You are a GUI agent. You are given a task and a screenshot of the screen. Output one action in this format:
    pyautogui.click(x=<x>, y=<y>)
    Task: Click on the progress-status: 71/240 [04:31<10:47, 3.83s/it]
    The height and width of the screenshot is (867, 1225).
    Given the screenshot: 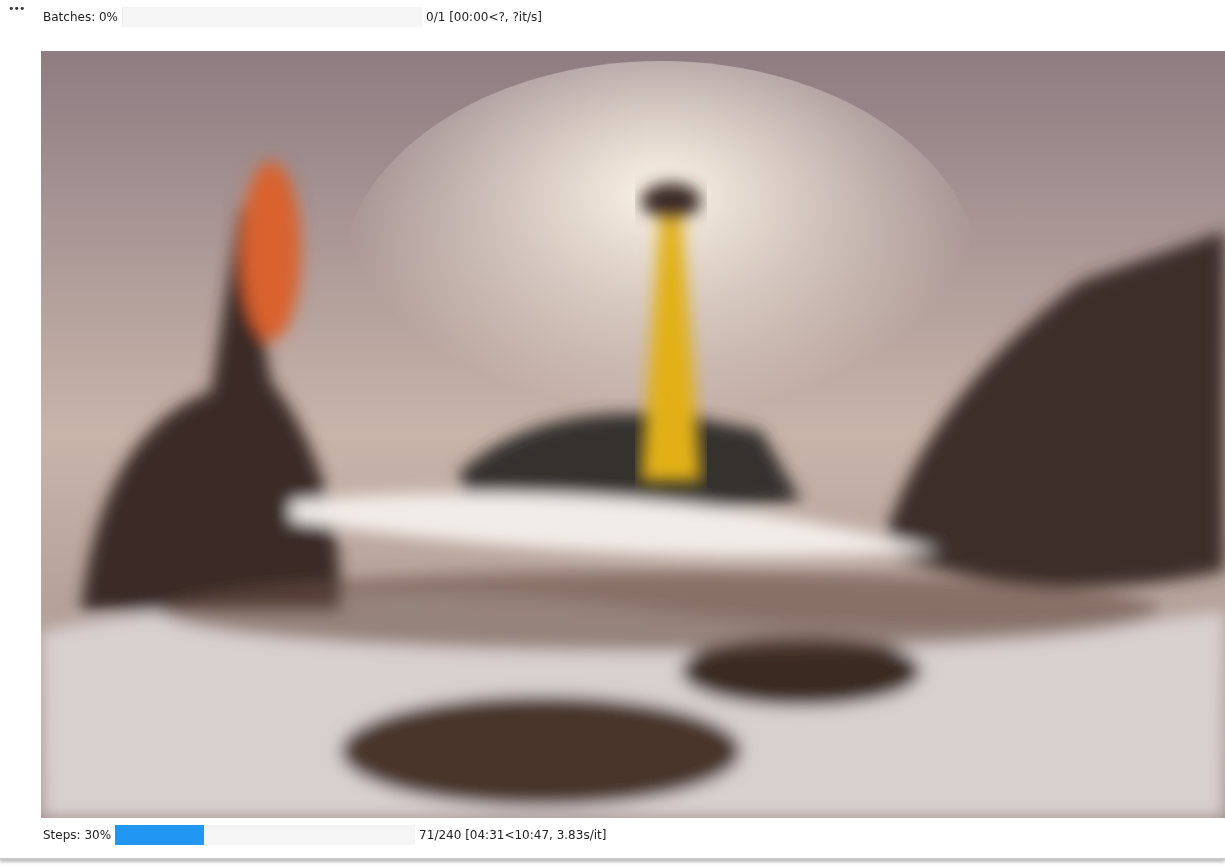 What is the action you would take?
    pyautogui.click(x=513, y=835)
    